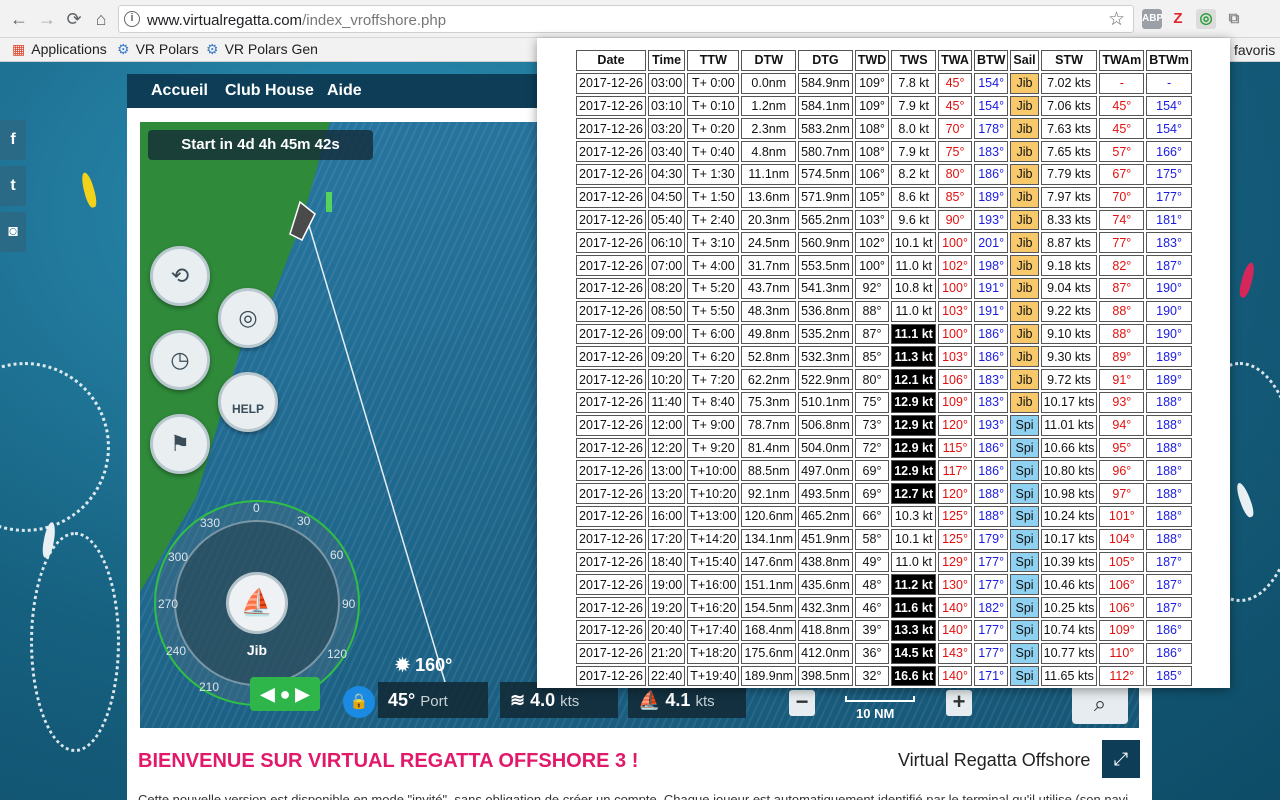 This screenshot has width=1280, height=800. I want to click on cell-twa: 143°, so click(955, 653).